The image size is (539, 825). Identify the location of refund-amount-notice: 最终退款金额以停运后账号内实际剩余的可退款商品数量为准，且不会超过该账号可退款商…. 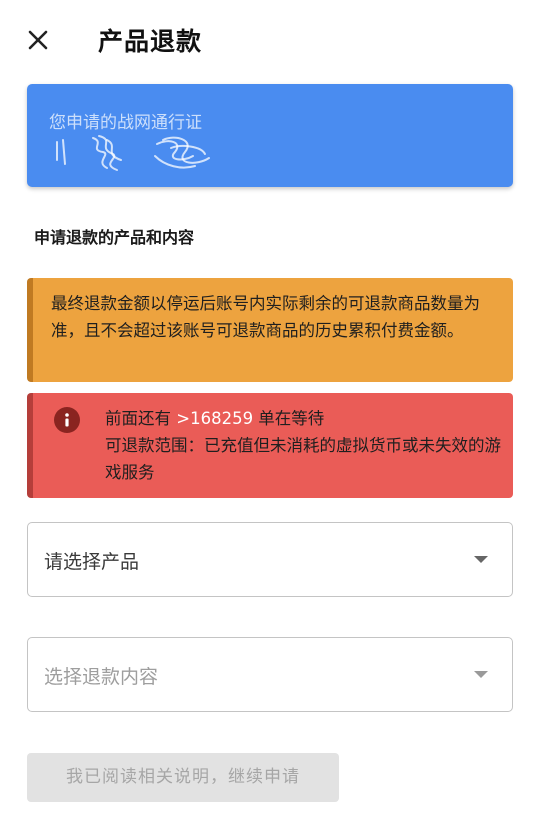
(270, 330).